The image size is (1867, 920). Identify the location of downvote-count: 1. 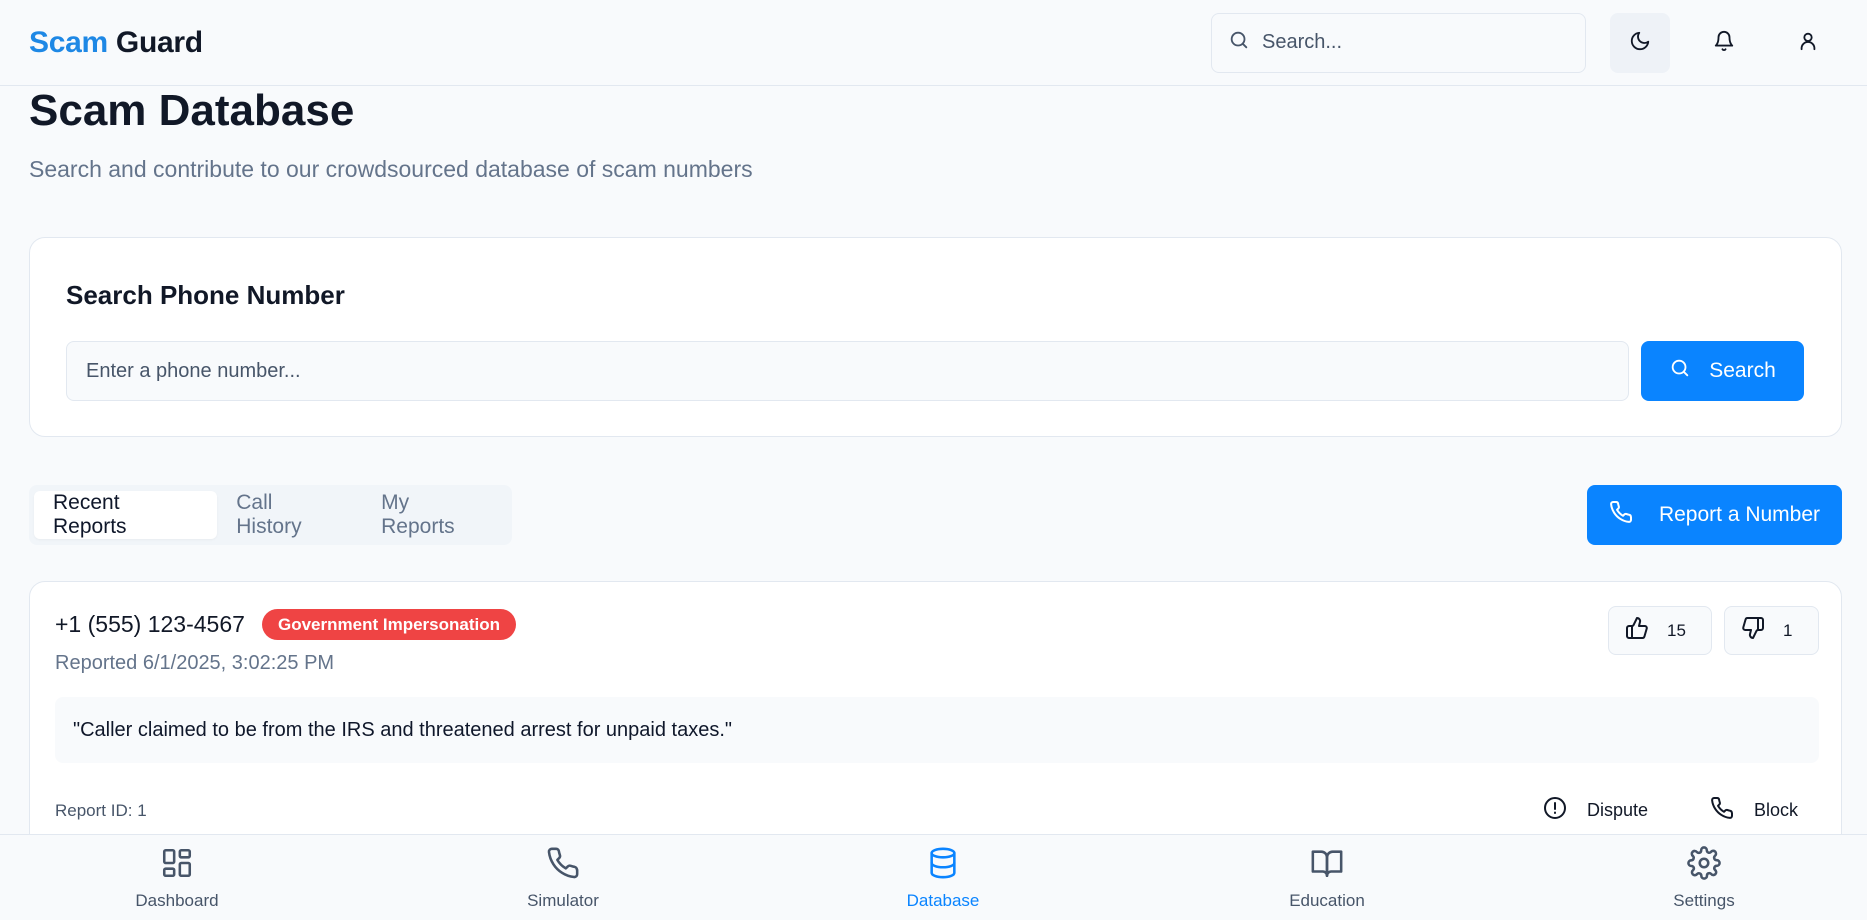
(1788, 630).